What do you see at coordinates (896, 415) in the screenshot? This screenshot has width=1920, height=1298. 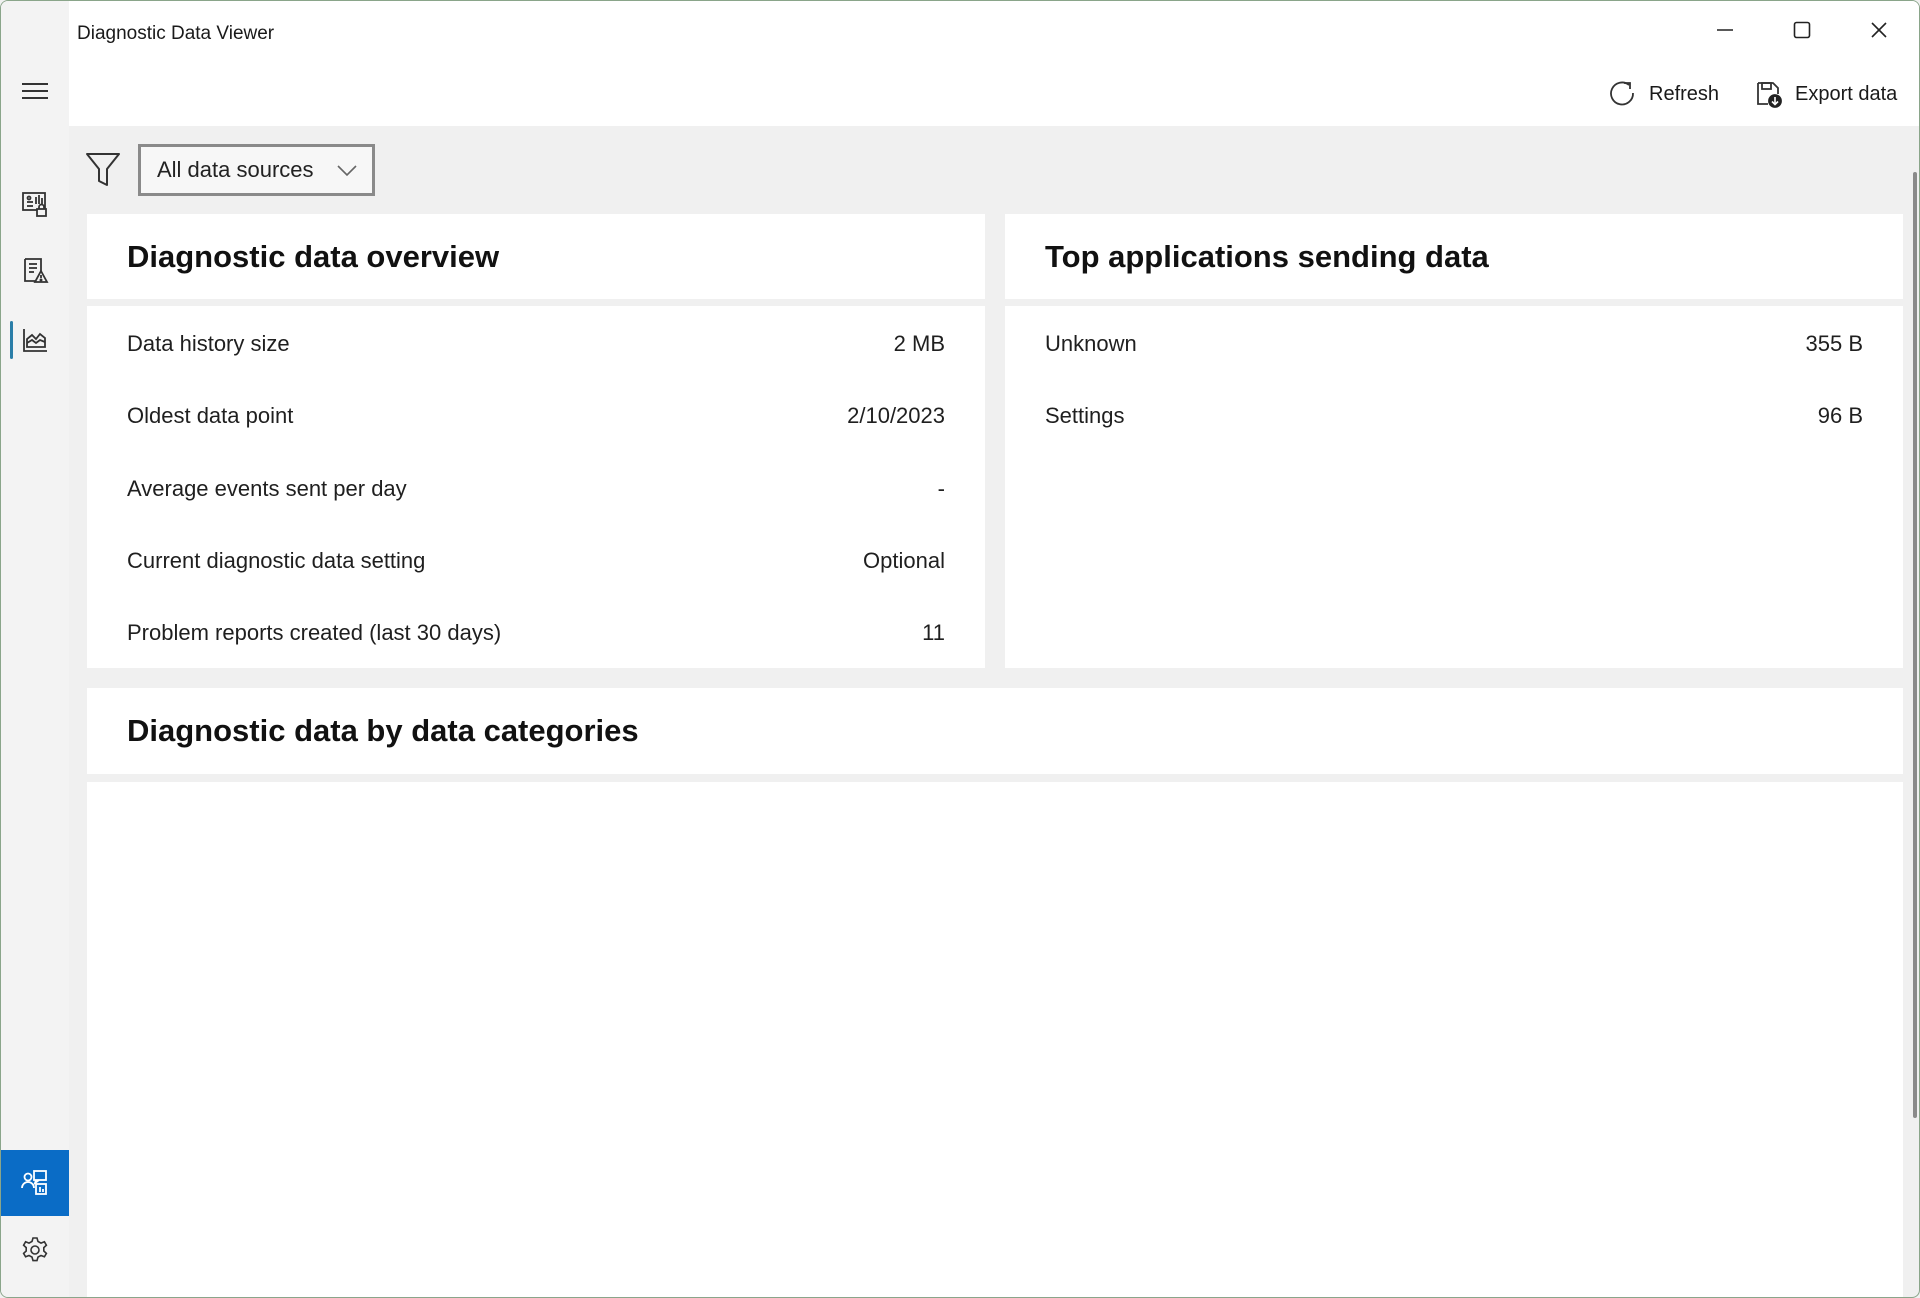 I see `overview-row-value: 2/10/2023` at bounding box center [896, 415].